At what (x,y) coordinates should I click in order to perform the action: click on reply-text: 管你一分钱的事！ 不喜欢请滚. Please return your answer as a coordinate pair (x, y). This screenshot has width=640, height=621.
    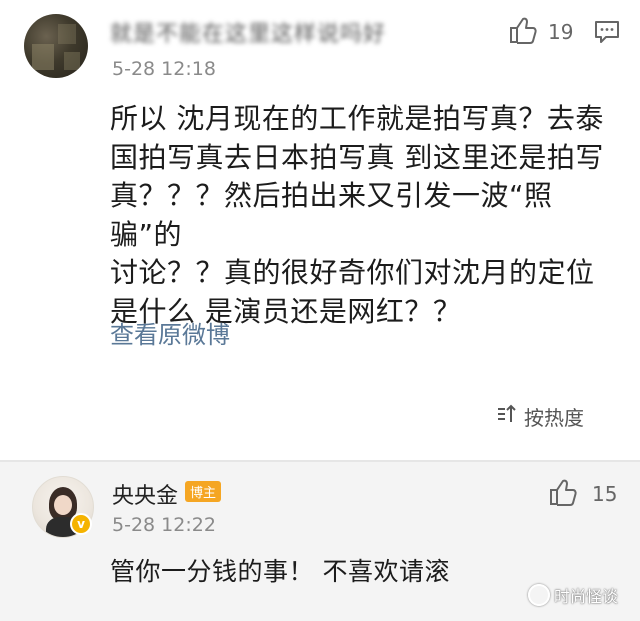
    Looking at the image, I should click on (280, 571).